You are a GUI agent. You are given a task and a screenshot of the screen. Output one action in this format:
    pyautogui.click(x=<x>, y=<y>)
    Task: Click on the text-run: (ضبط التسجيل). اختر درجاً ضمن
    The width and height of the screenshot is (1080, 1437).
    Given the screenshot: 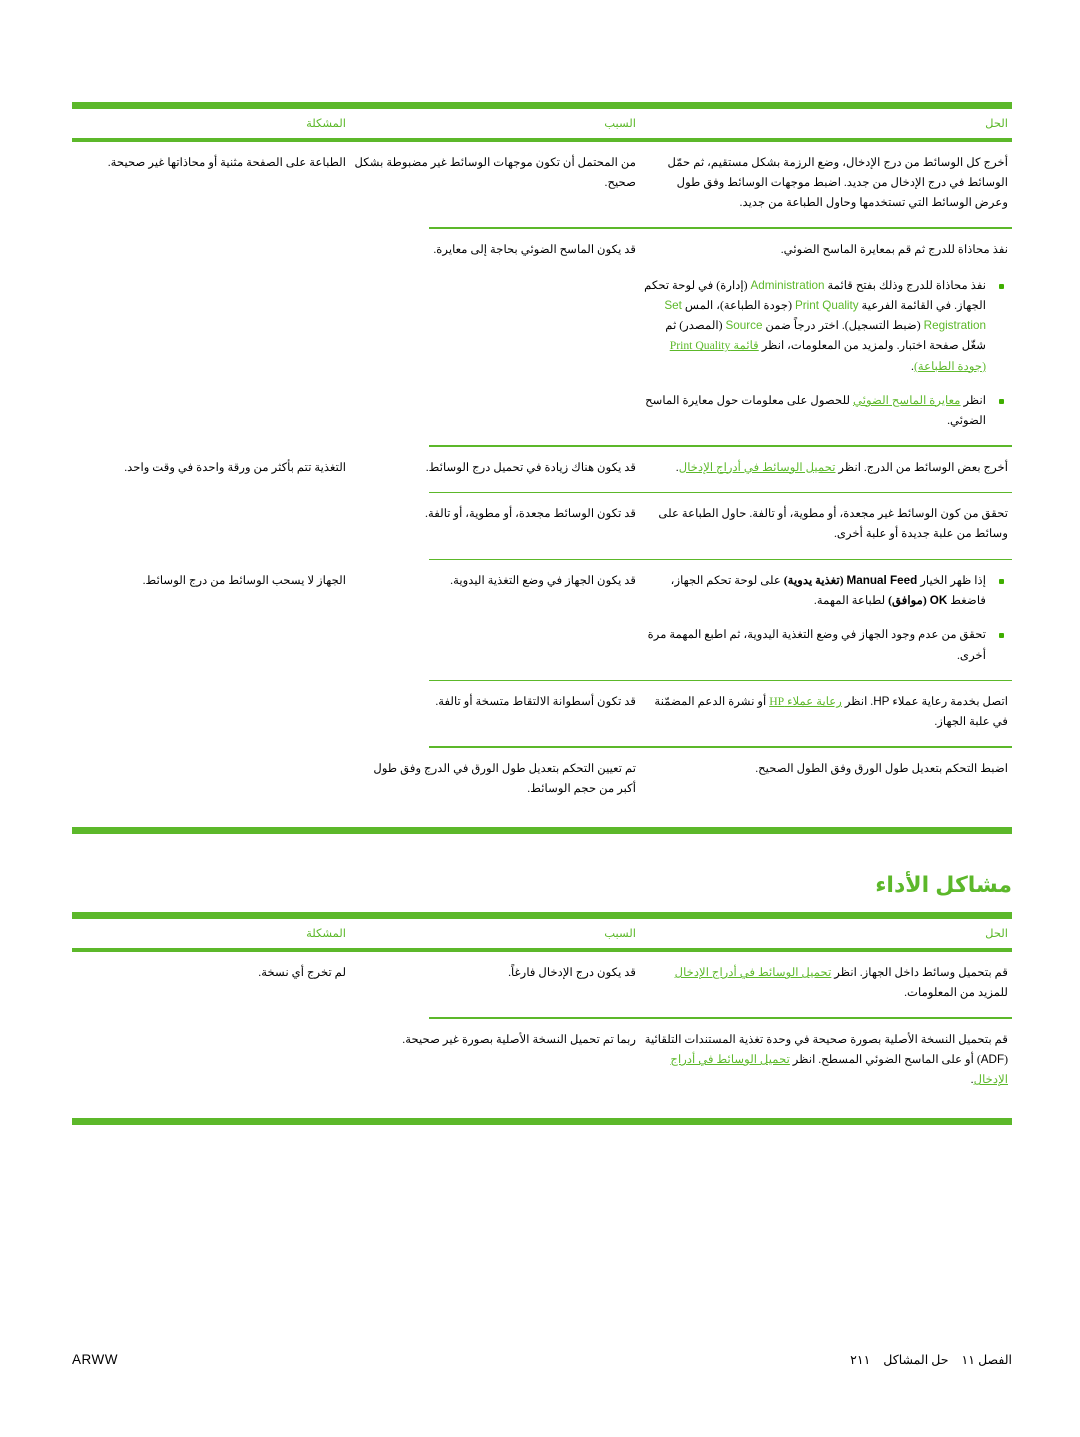 What is the action you would take?
    pyautogui.click(x=843, y=326)
    